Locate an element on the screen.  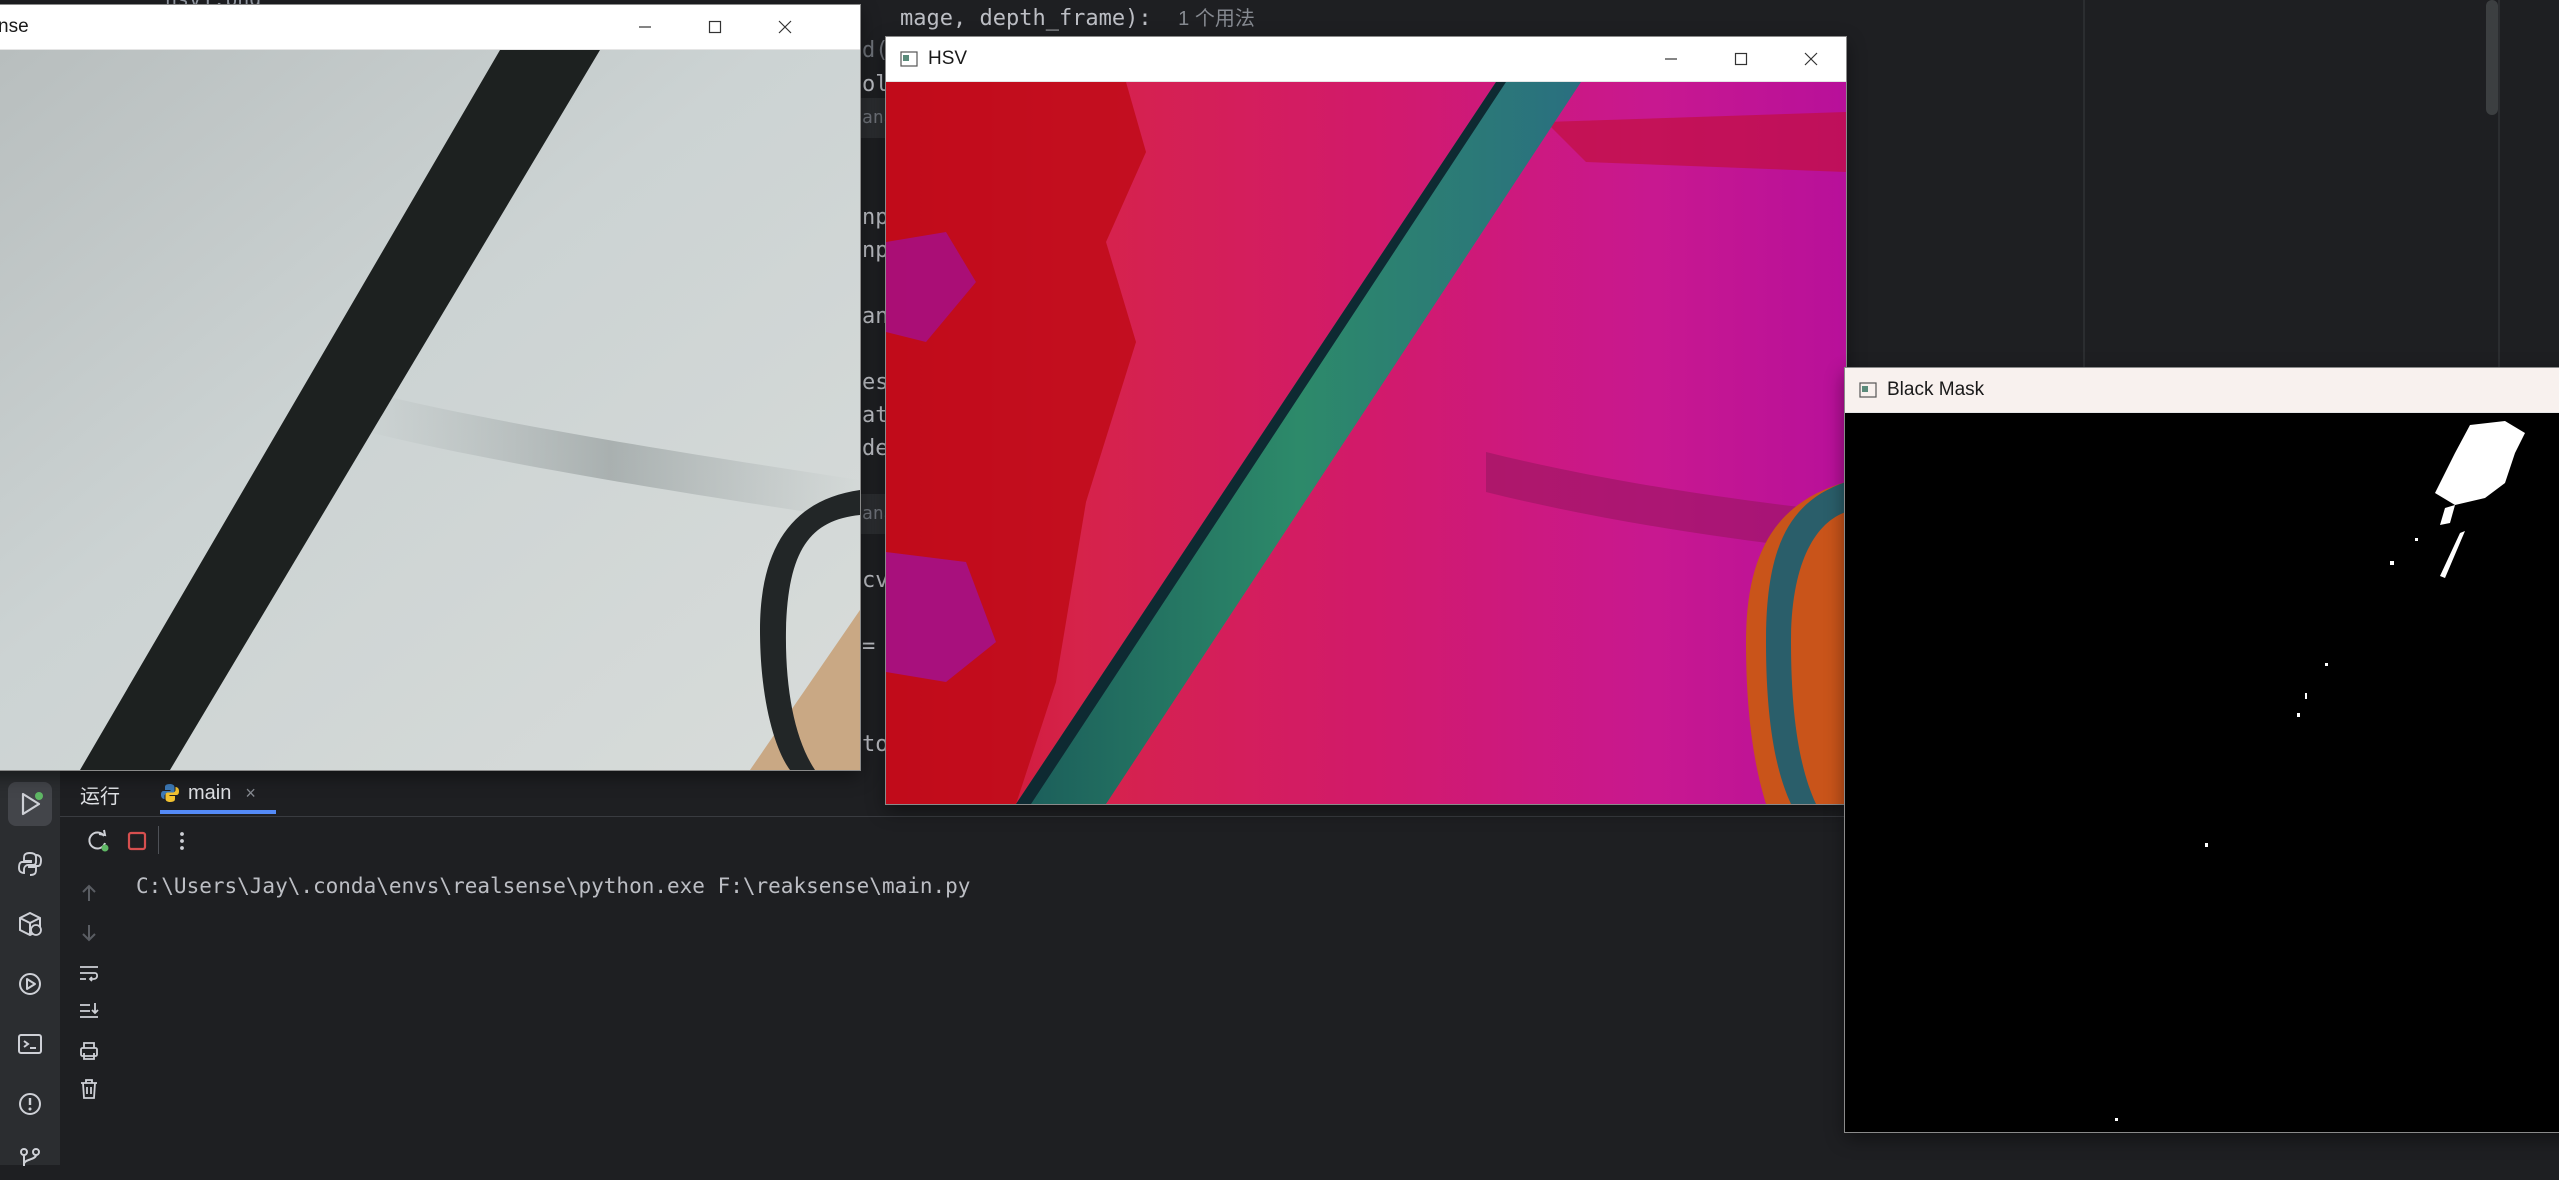
code-line: mage, depth_frame): 1 个用法 is located at coordinates (1077, 18).